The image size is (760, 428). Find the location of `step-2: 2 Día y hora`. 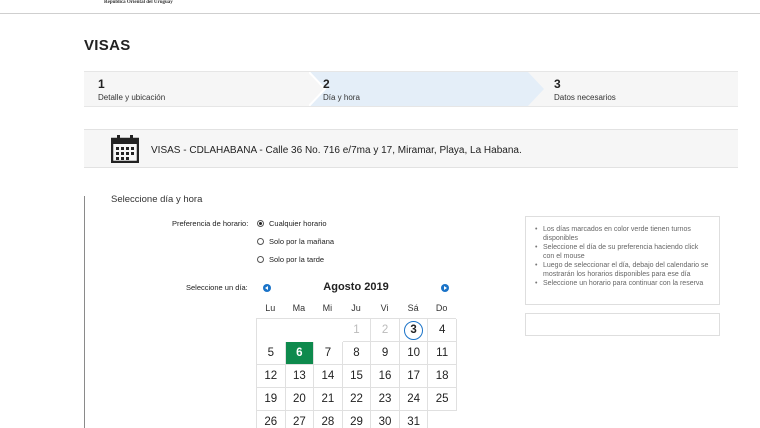

step-2: 2 Día y hora is located at coordinates (419, 89).